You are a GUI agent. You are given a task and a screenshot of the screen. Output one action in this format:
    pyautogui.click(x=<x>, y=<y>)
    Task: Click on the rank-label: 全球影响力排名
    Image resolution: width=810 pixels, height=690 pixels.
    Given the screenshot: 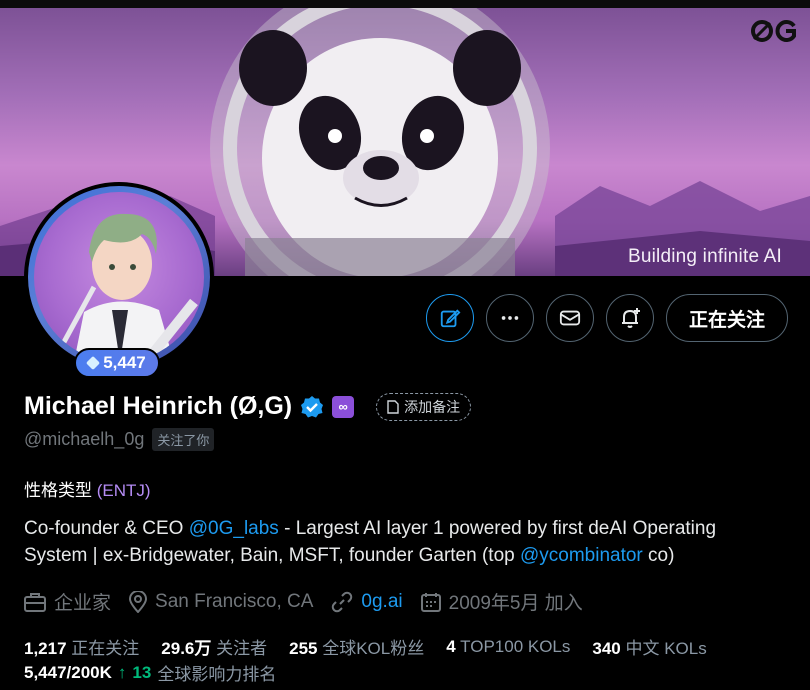 What is the action you would take?
    pyautogui.click(x=217, y=674)
    